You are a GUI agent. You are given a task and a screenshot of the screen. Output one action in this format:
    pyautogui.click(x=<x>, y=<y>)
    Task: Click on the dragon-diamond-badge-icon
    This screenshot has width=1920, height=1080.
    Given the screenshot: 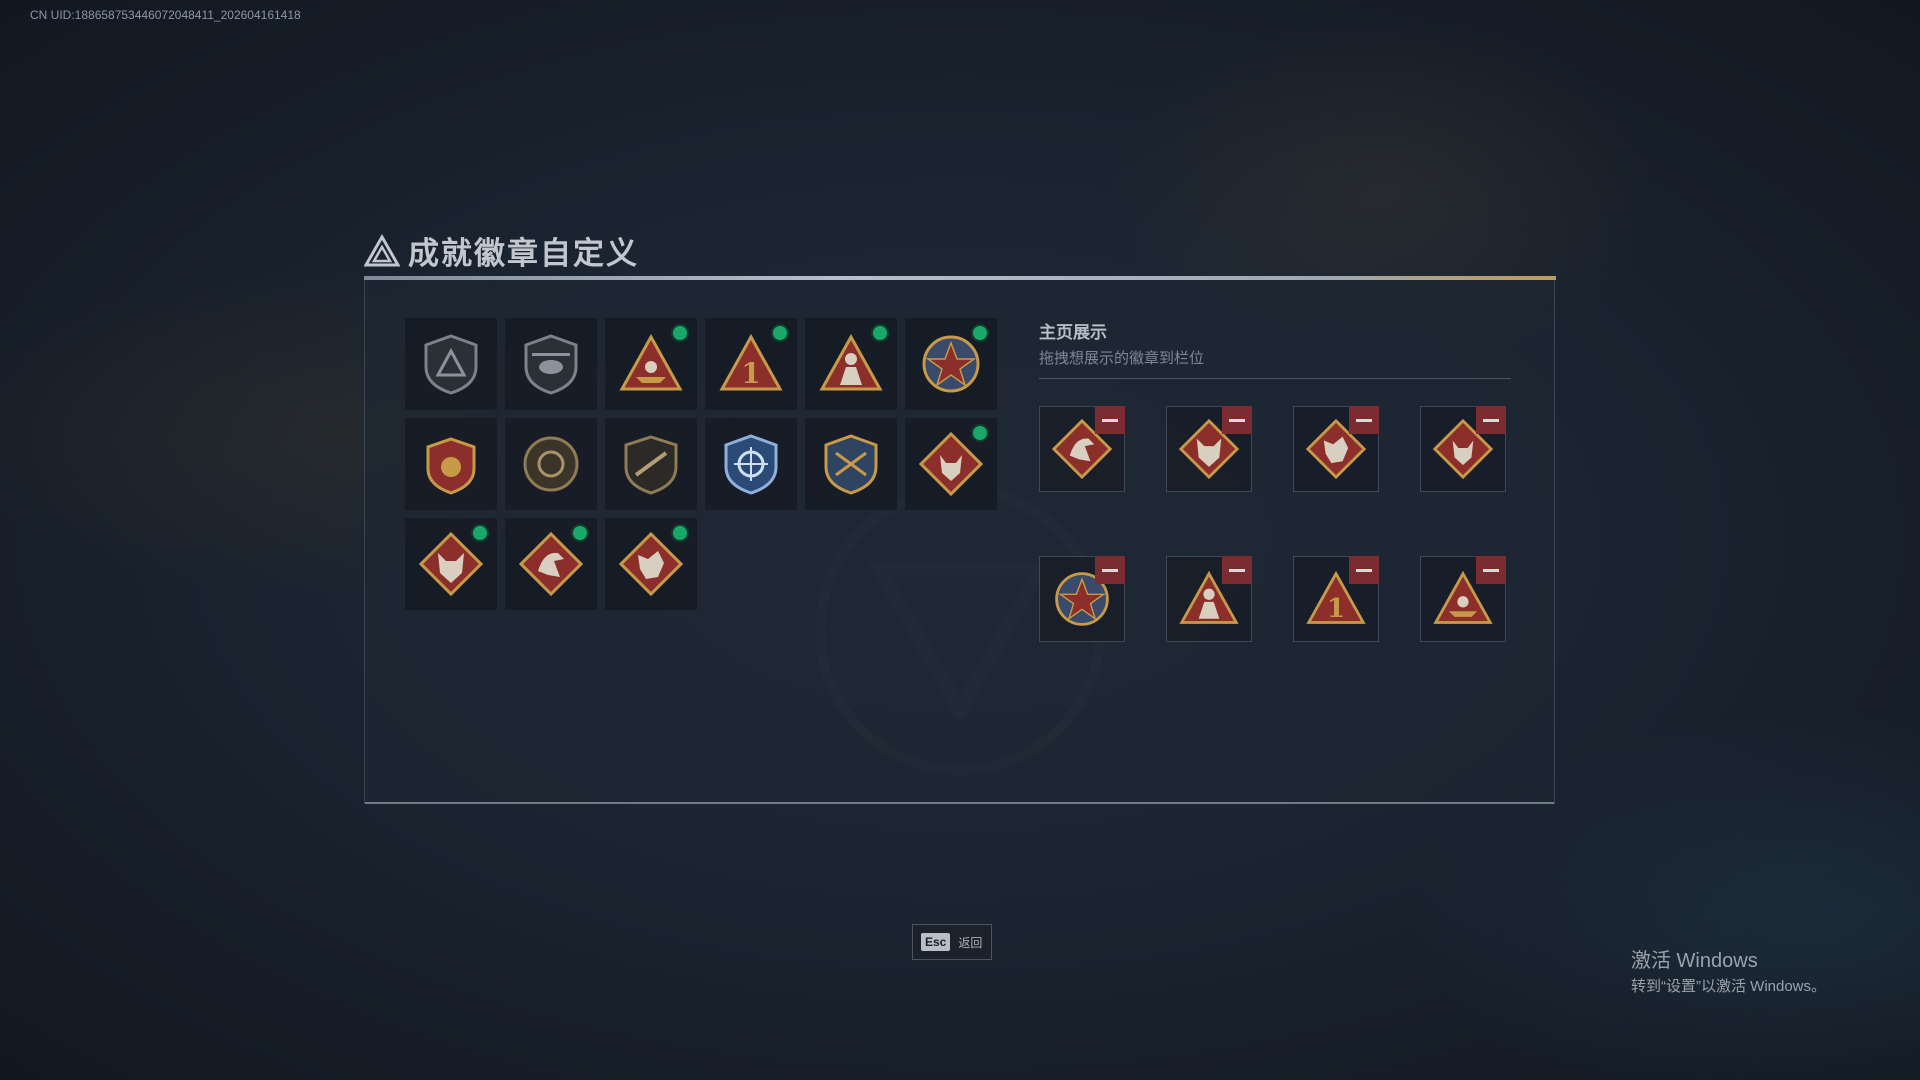 What is the action you would take?
    pyautogui.click(x=651, y=564)
    